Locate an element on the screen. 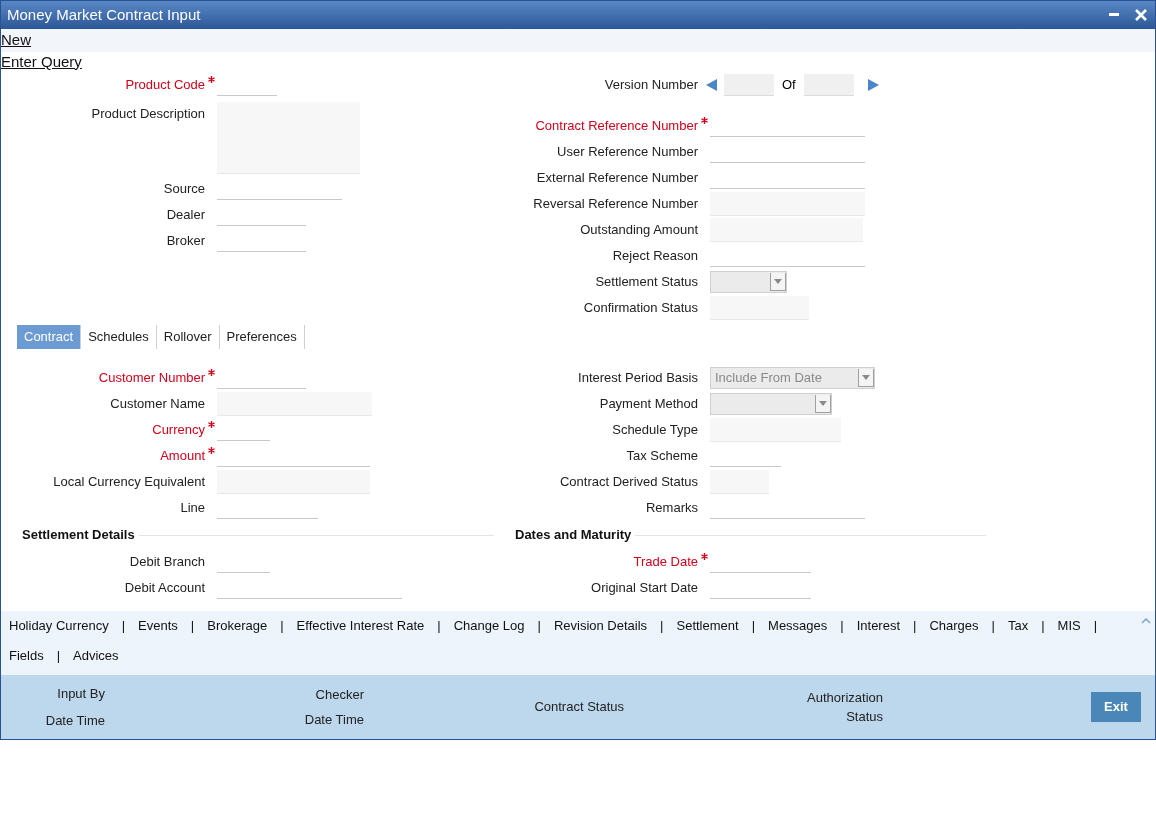 The height and width of the screenshot is (836, 1156). field-label: Dealer is located at coordinates (185, 215).